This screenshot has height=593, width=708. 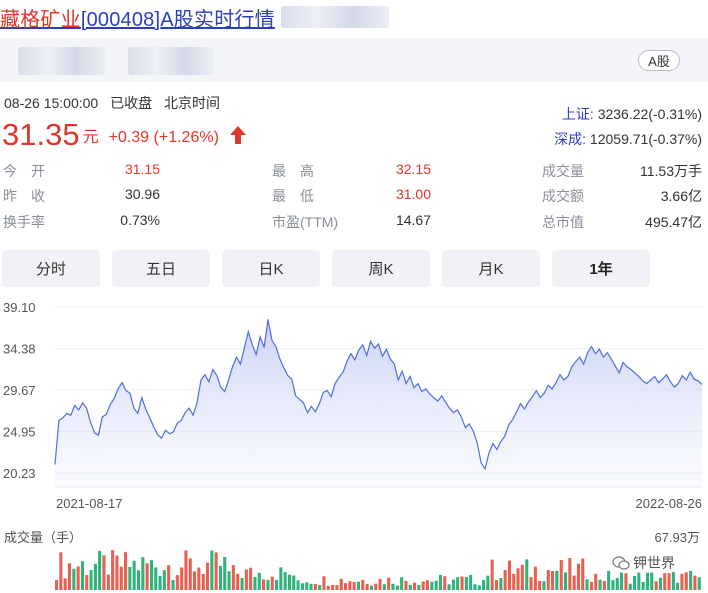 I want to click on stat-open-value: 31.15, so click(x=142, y=169).